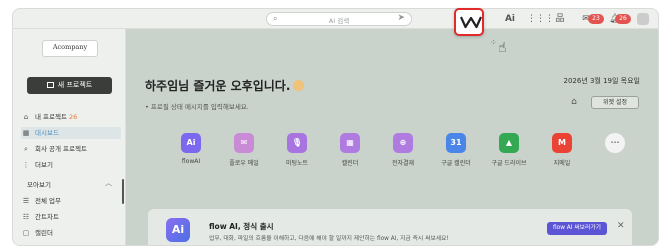  I want to click on sidebar-item-my-projects: ⌂ 내 프로젝트 26, so click(71, 117).